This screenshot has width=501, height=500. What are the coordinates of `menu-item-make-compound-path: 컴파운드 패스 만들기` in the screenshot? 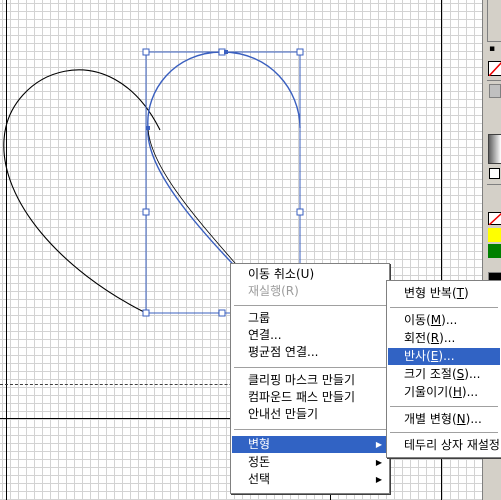 It's located at (310, 397).